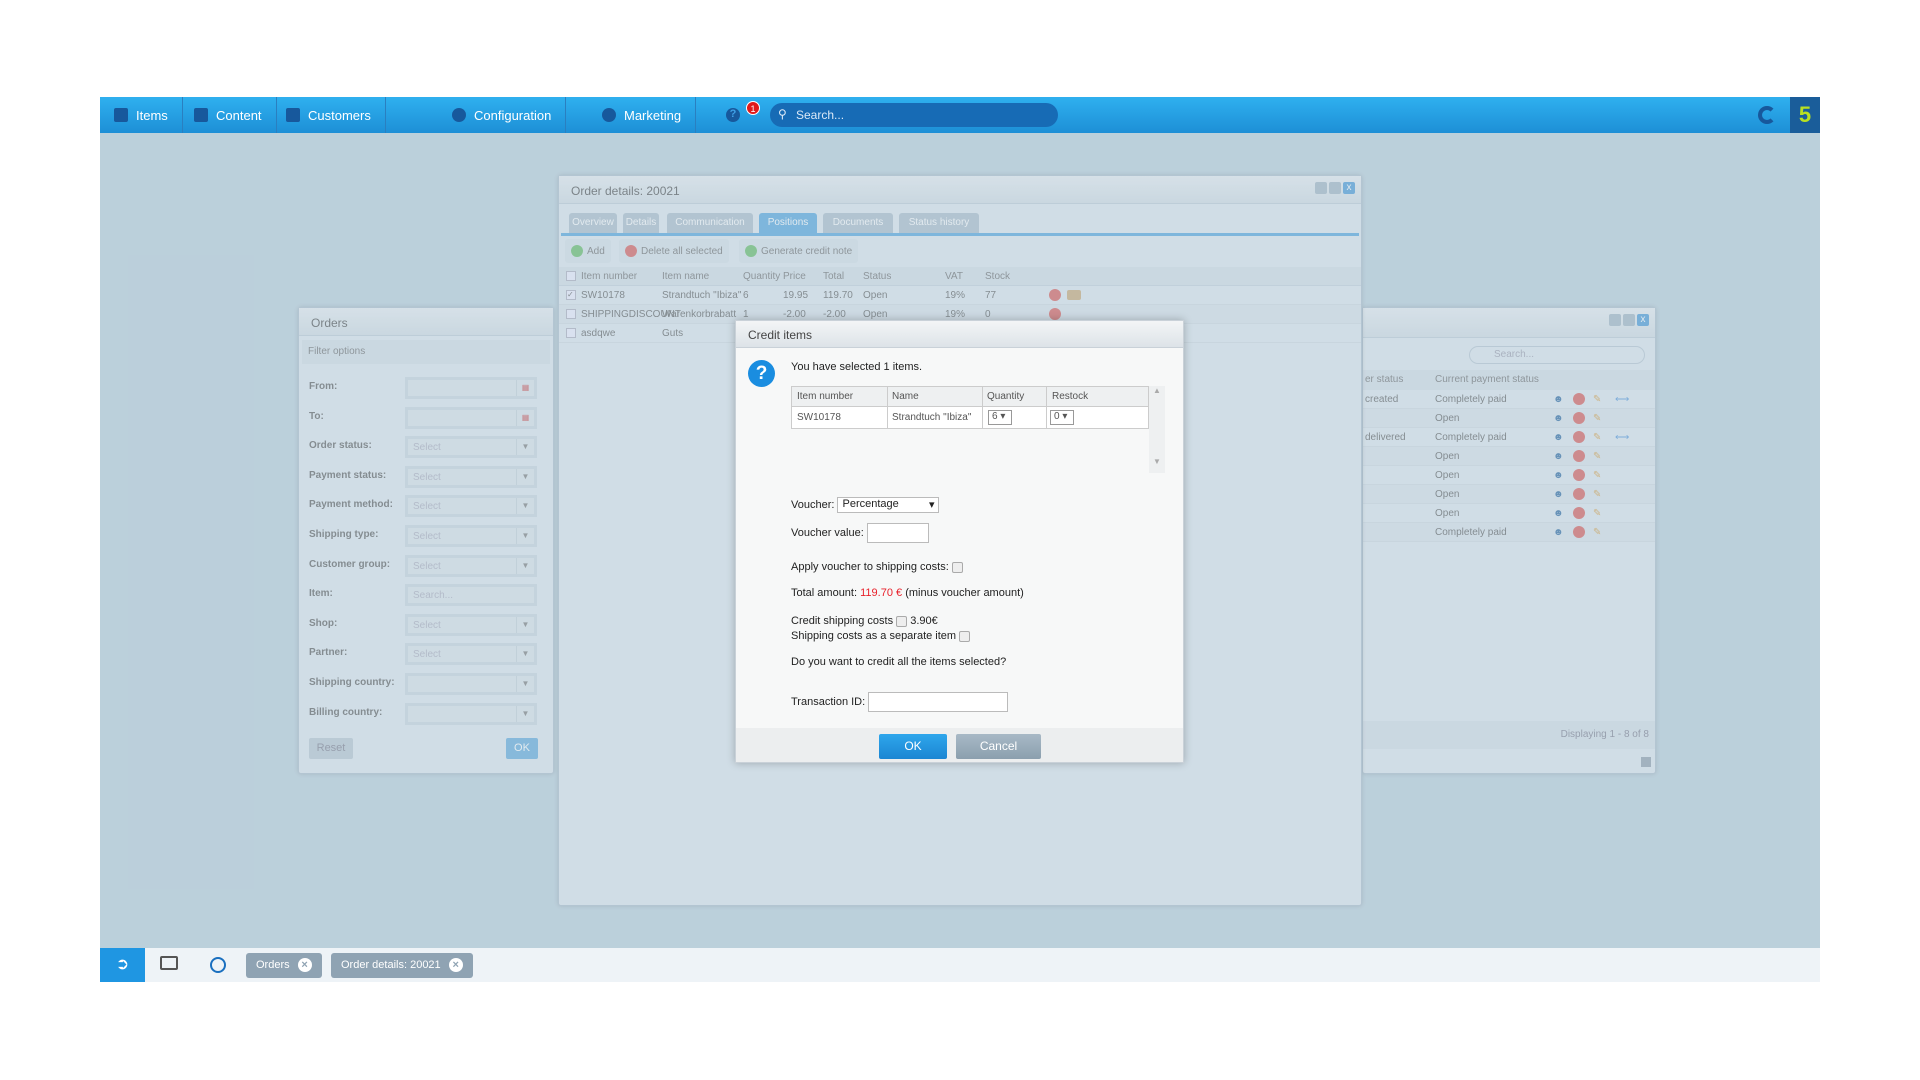 The width and height of the screenshot is (1920, 1080). What do you see at coordinates (753, 108) in the screenshot?
I see `notification-badge: 1` at bounding box center [753, 108].